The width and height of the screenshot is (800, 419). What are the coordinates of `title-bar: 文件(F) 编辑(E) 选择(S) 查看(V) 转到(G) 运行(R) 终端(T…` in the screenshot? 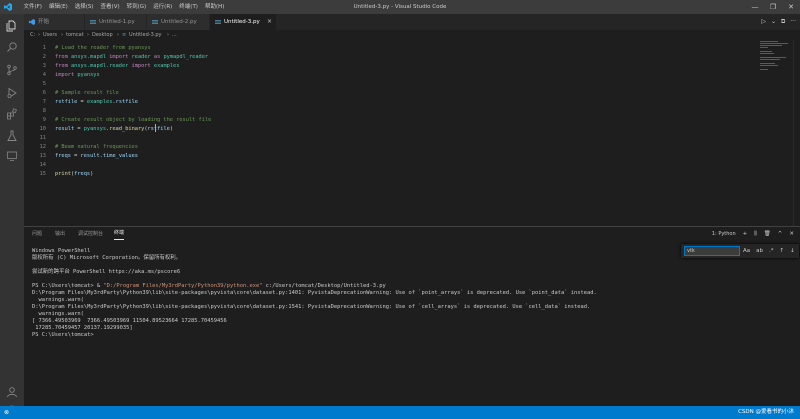 It's located at (400, 7).